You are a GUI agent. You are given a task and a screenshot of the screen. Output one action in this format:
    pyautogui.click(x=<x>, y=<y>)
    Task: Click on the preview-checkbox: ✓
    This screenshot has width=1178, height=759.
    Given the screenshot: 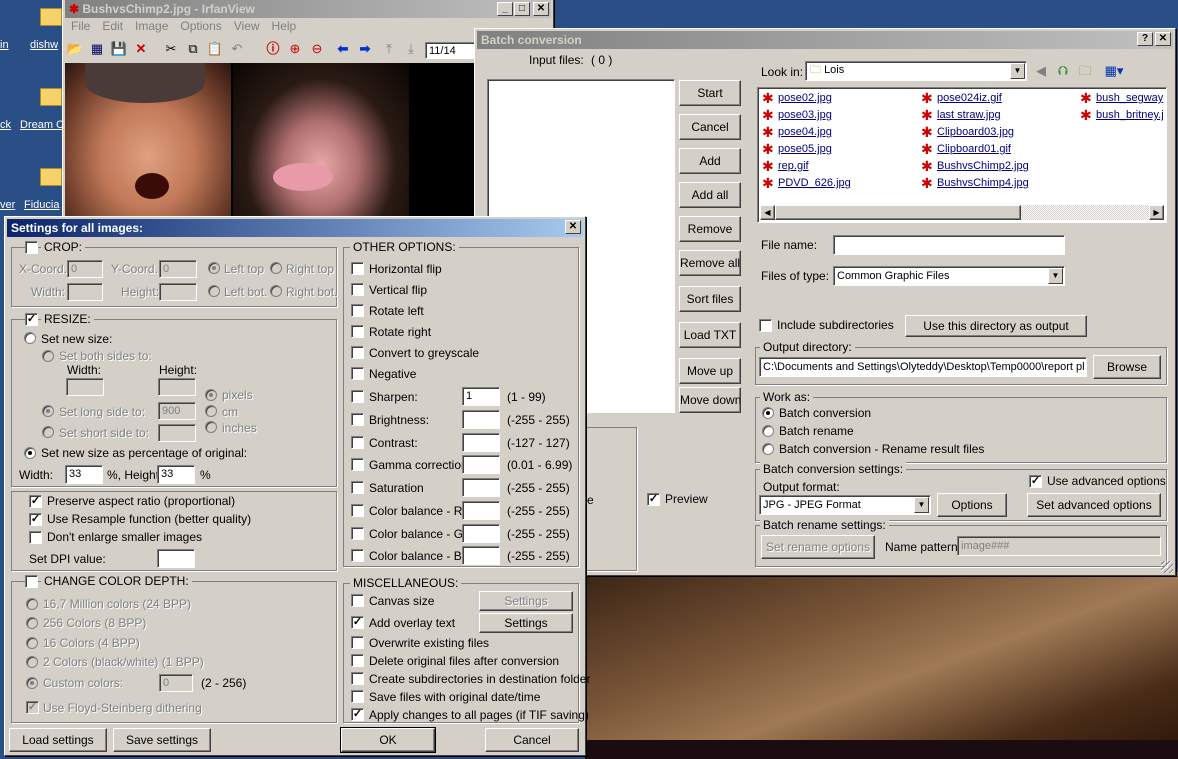 What is the action you would take?
    pyautogui.click(x=653, y=499)
    